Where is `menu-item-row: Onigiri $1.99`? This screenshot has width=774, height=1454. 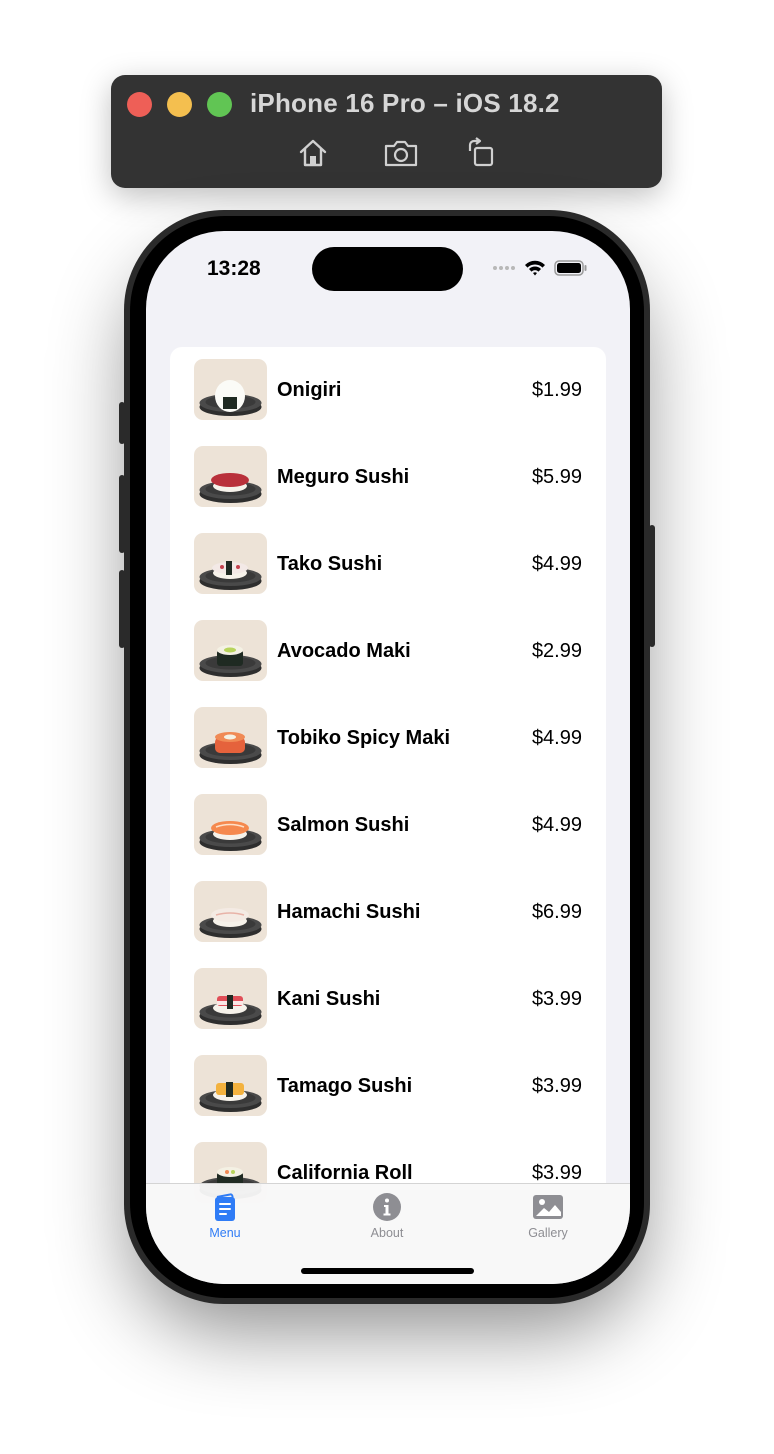
menu-item-row: Onigiri $1.99 is located at coordinates (388, 390).